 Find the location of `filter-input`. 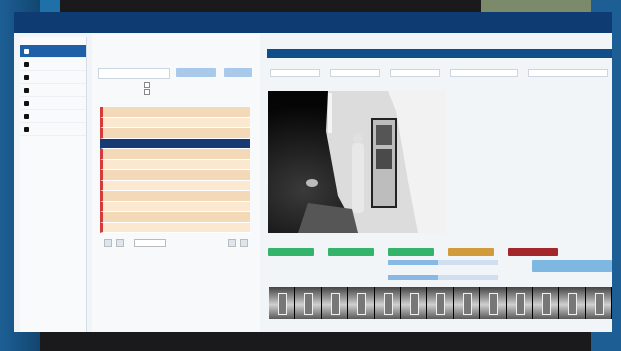

filter-input is located at coordinates (134, 73).